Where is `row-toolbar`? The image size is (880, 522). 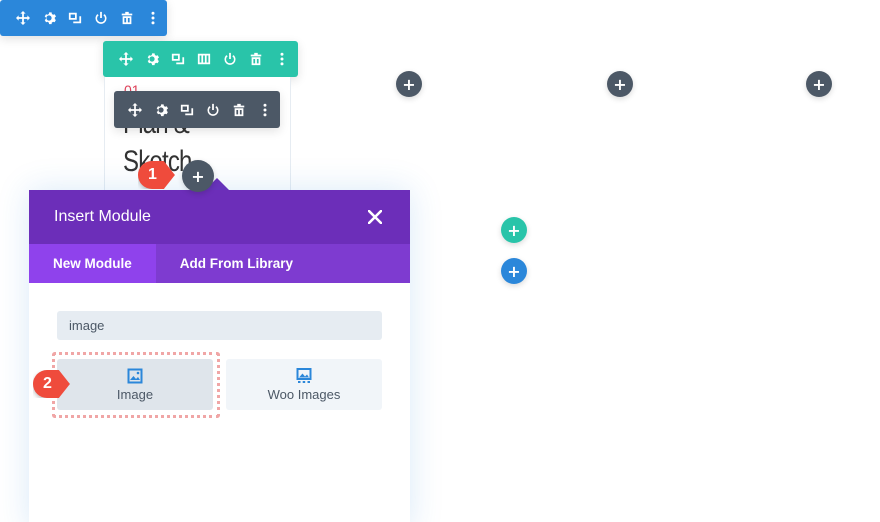 row-toolbar is located at coordinates (200, 59).